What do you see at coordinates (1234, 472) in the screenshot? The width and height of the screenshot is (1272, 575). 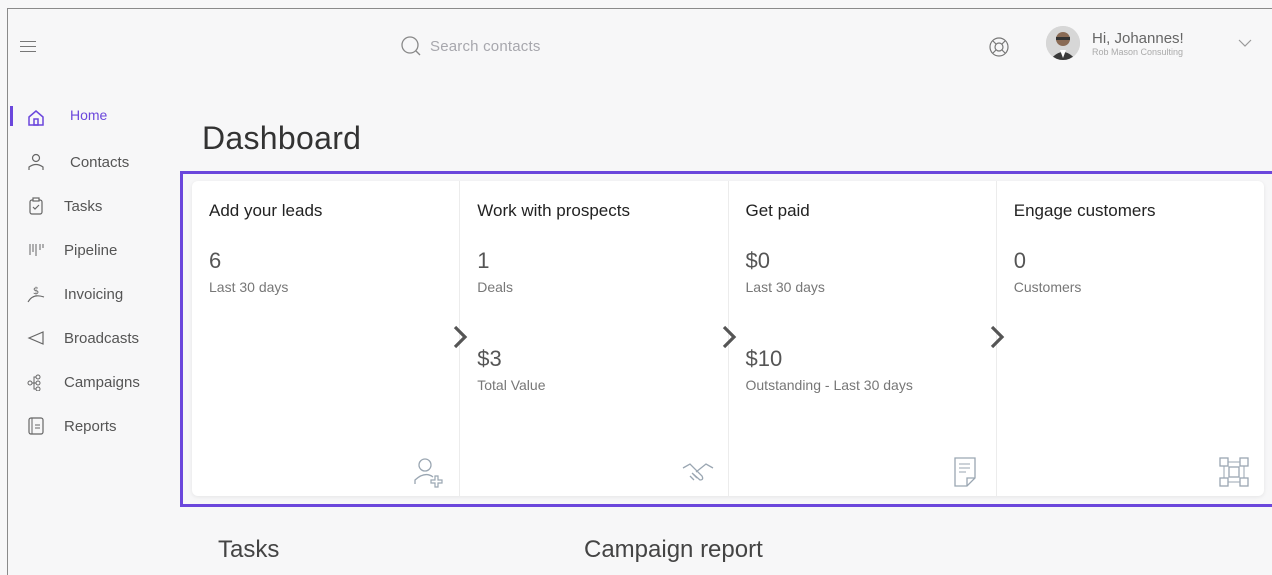 I see `network-icon` at bounding box center [1234, 472].